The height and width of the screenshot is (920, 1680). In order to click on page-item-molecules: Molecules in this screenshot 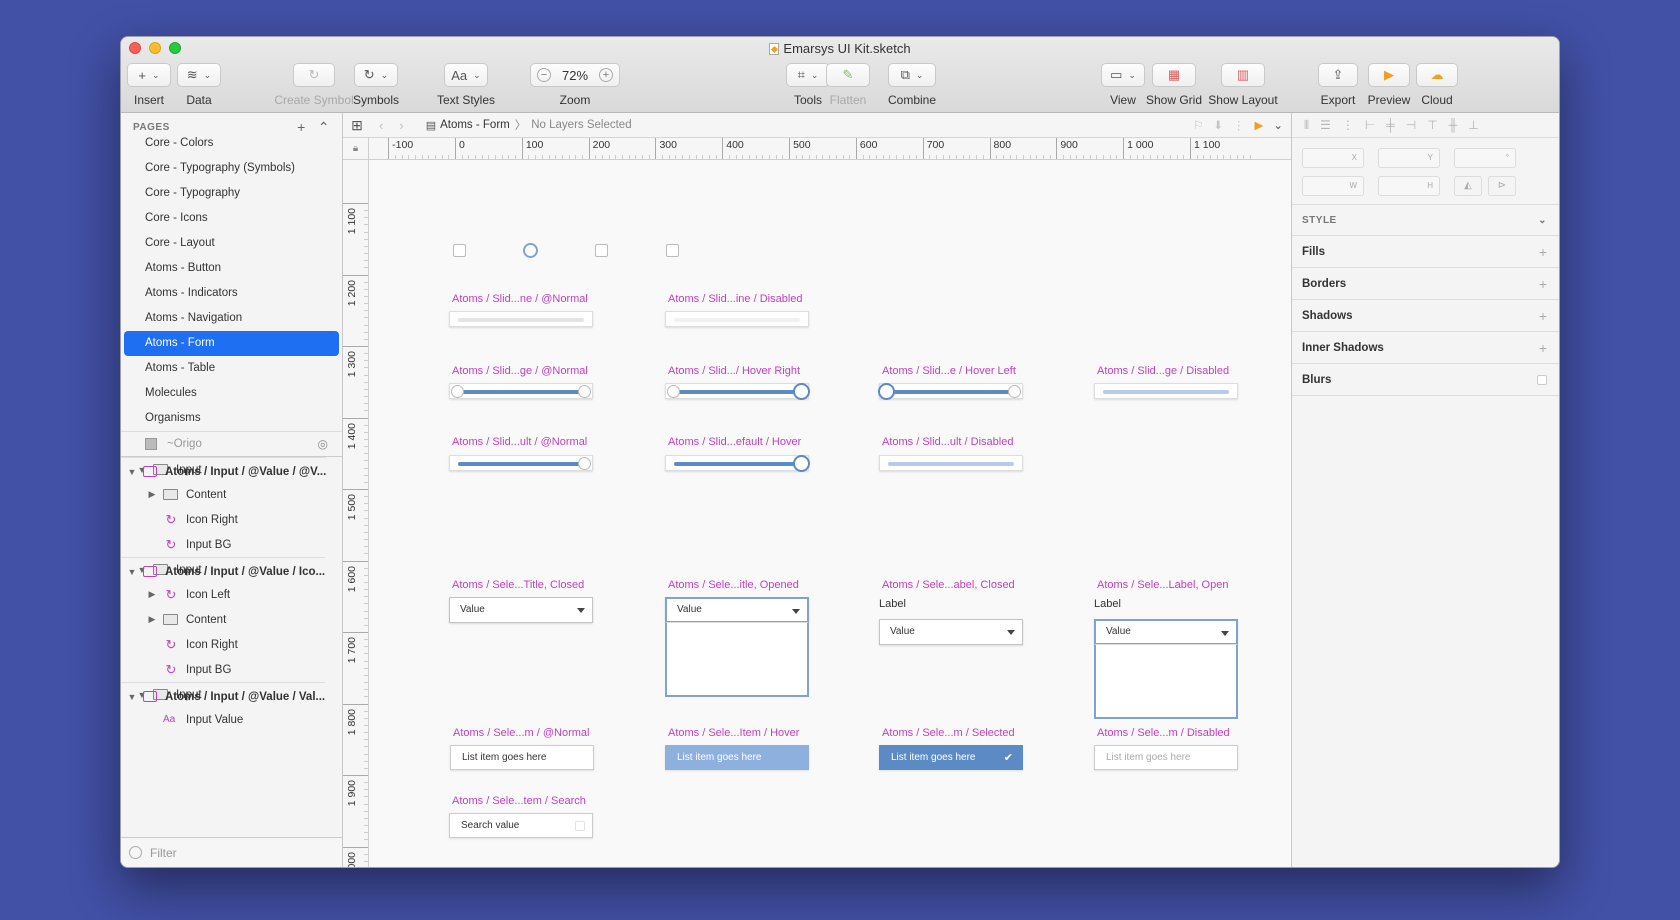, I will do `click(231, 393)`.